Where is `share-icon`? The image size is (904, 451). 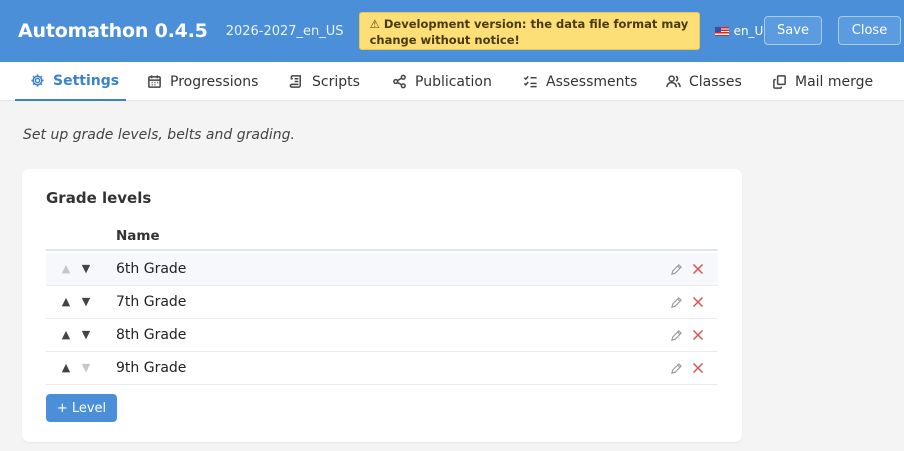
share-icon is located at coordinates (399, 81).